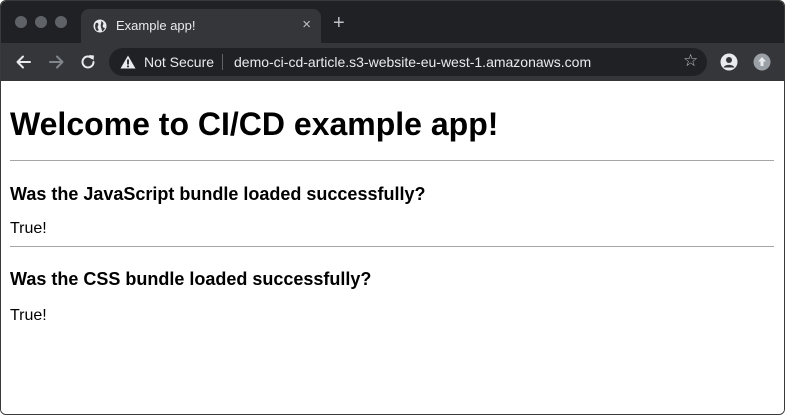  I want to click on tab-strip: Example app! × +, so click(392, 22).